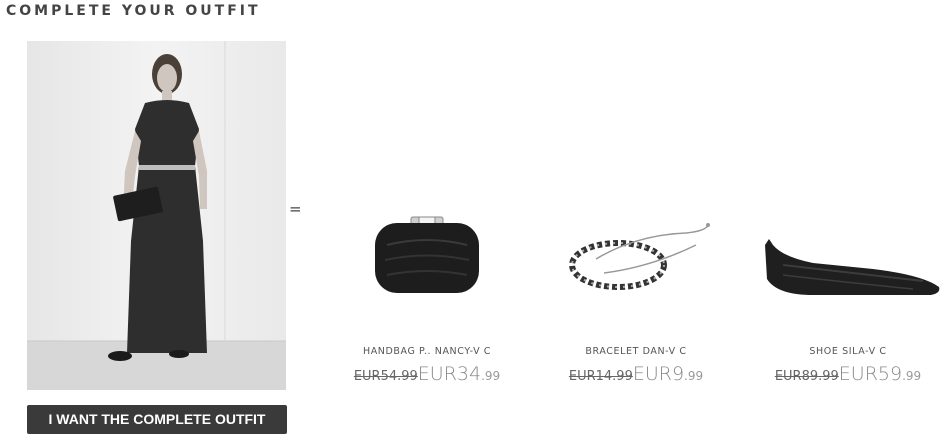  I want to click on product-card-handbag: HANDBAG P.. NANCY-V C EUR54.99EUR34.99, so click(427, 280).